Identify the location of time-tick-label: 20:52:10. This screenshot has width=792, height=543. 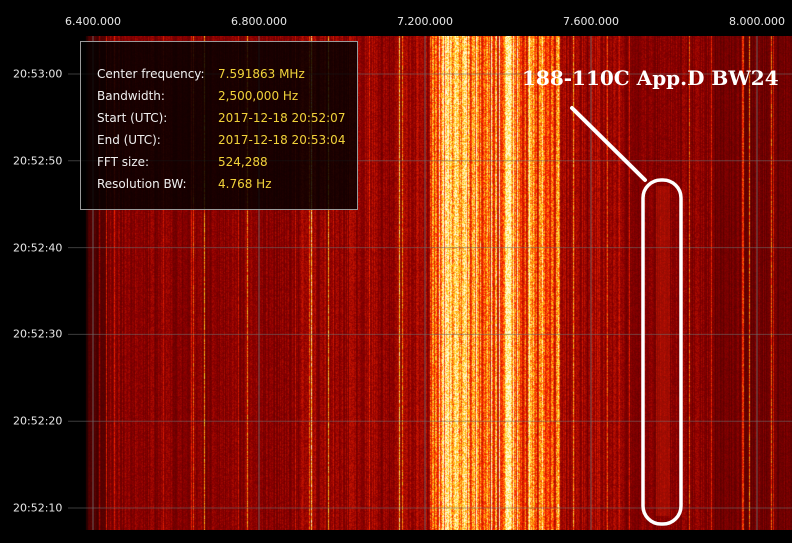
(38, 508).